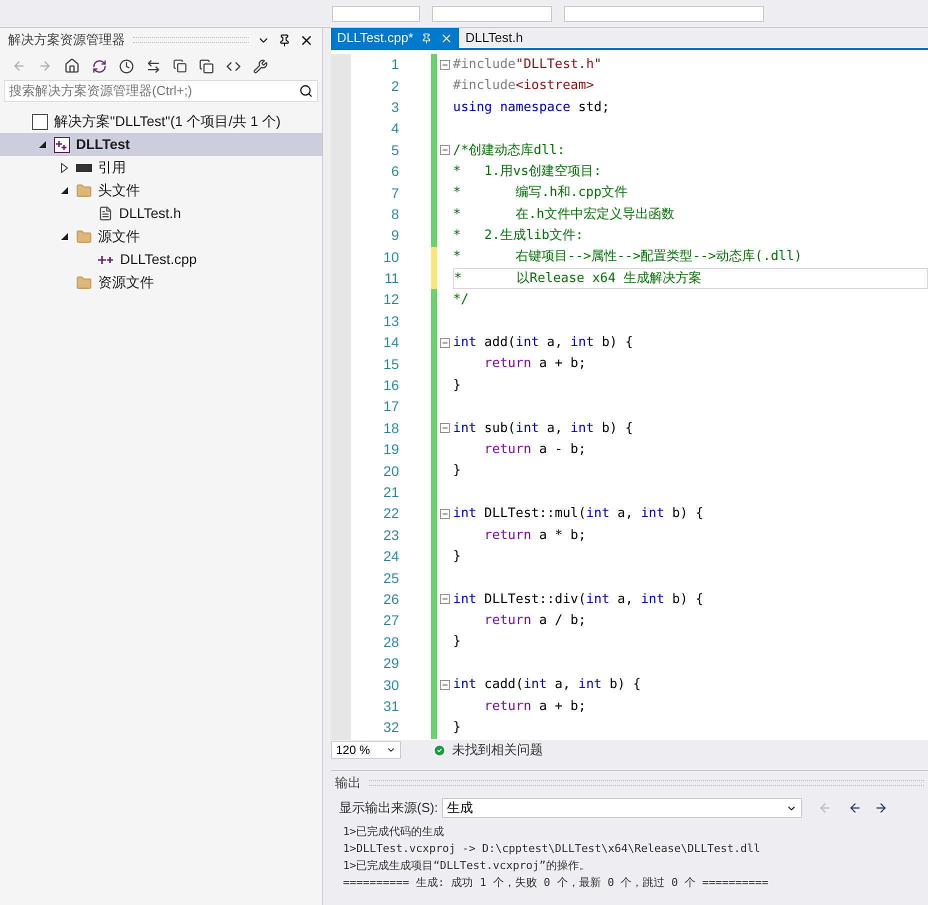 Image resolution: width=928 pixels, height=905 pixels. What do you see at coordinates (161, 121) in the screenshot?
I see `tree-item: 解决方案"DLLTest"(1 个项目/共 1 个)` at bounding box center [161, 121].